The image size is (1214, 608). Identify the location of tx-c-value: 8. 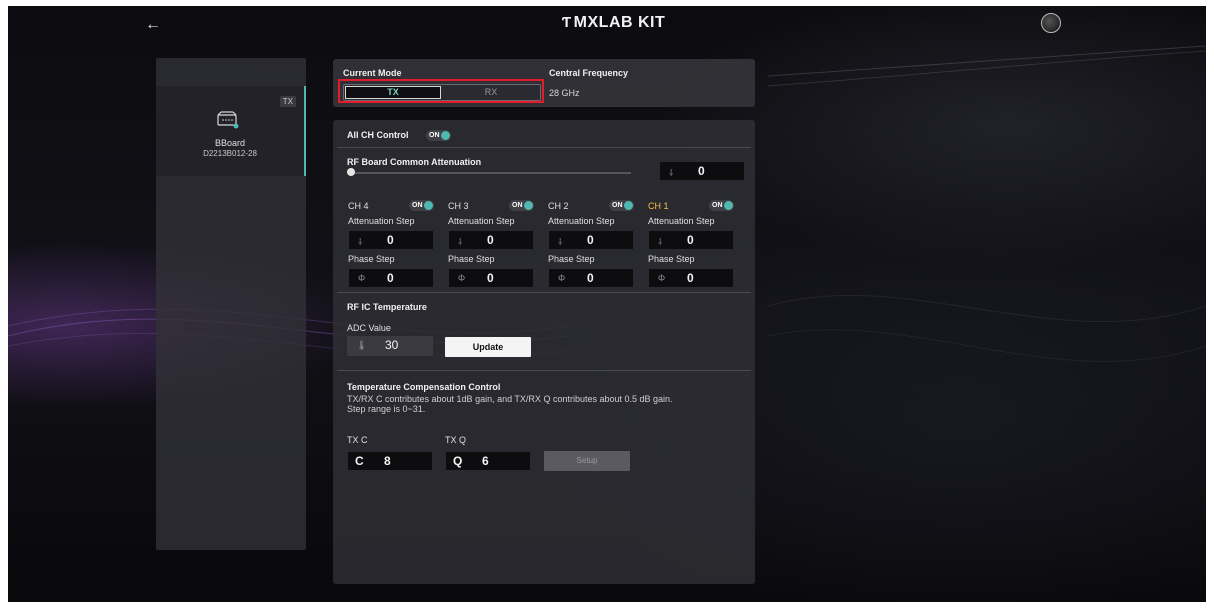
(387, 461).